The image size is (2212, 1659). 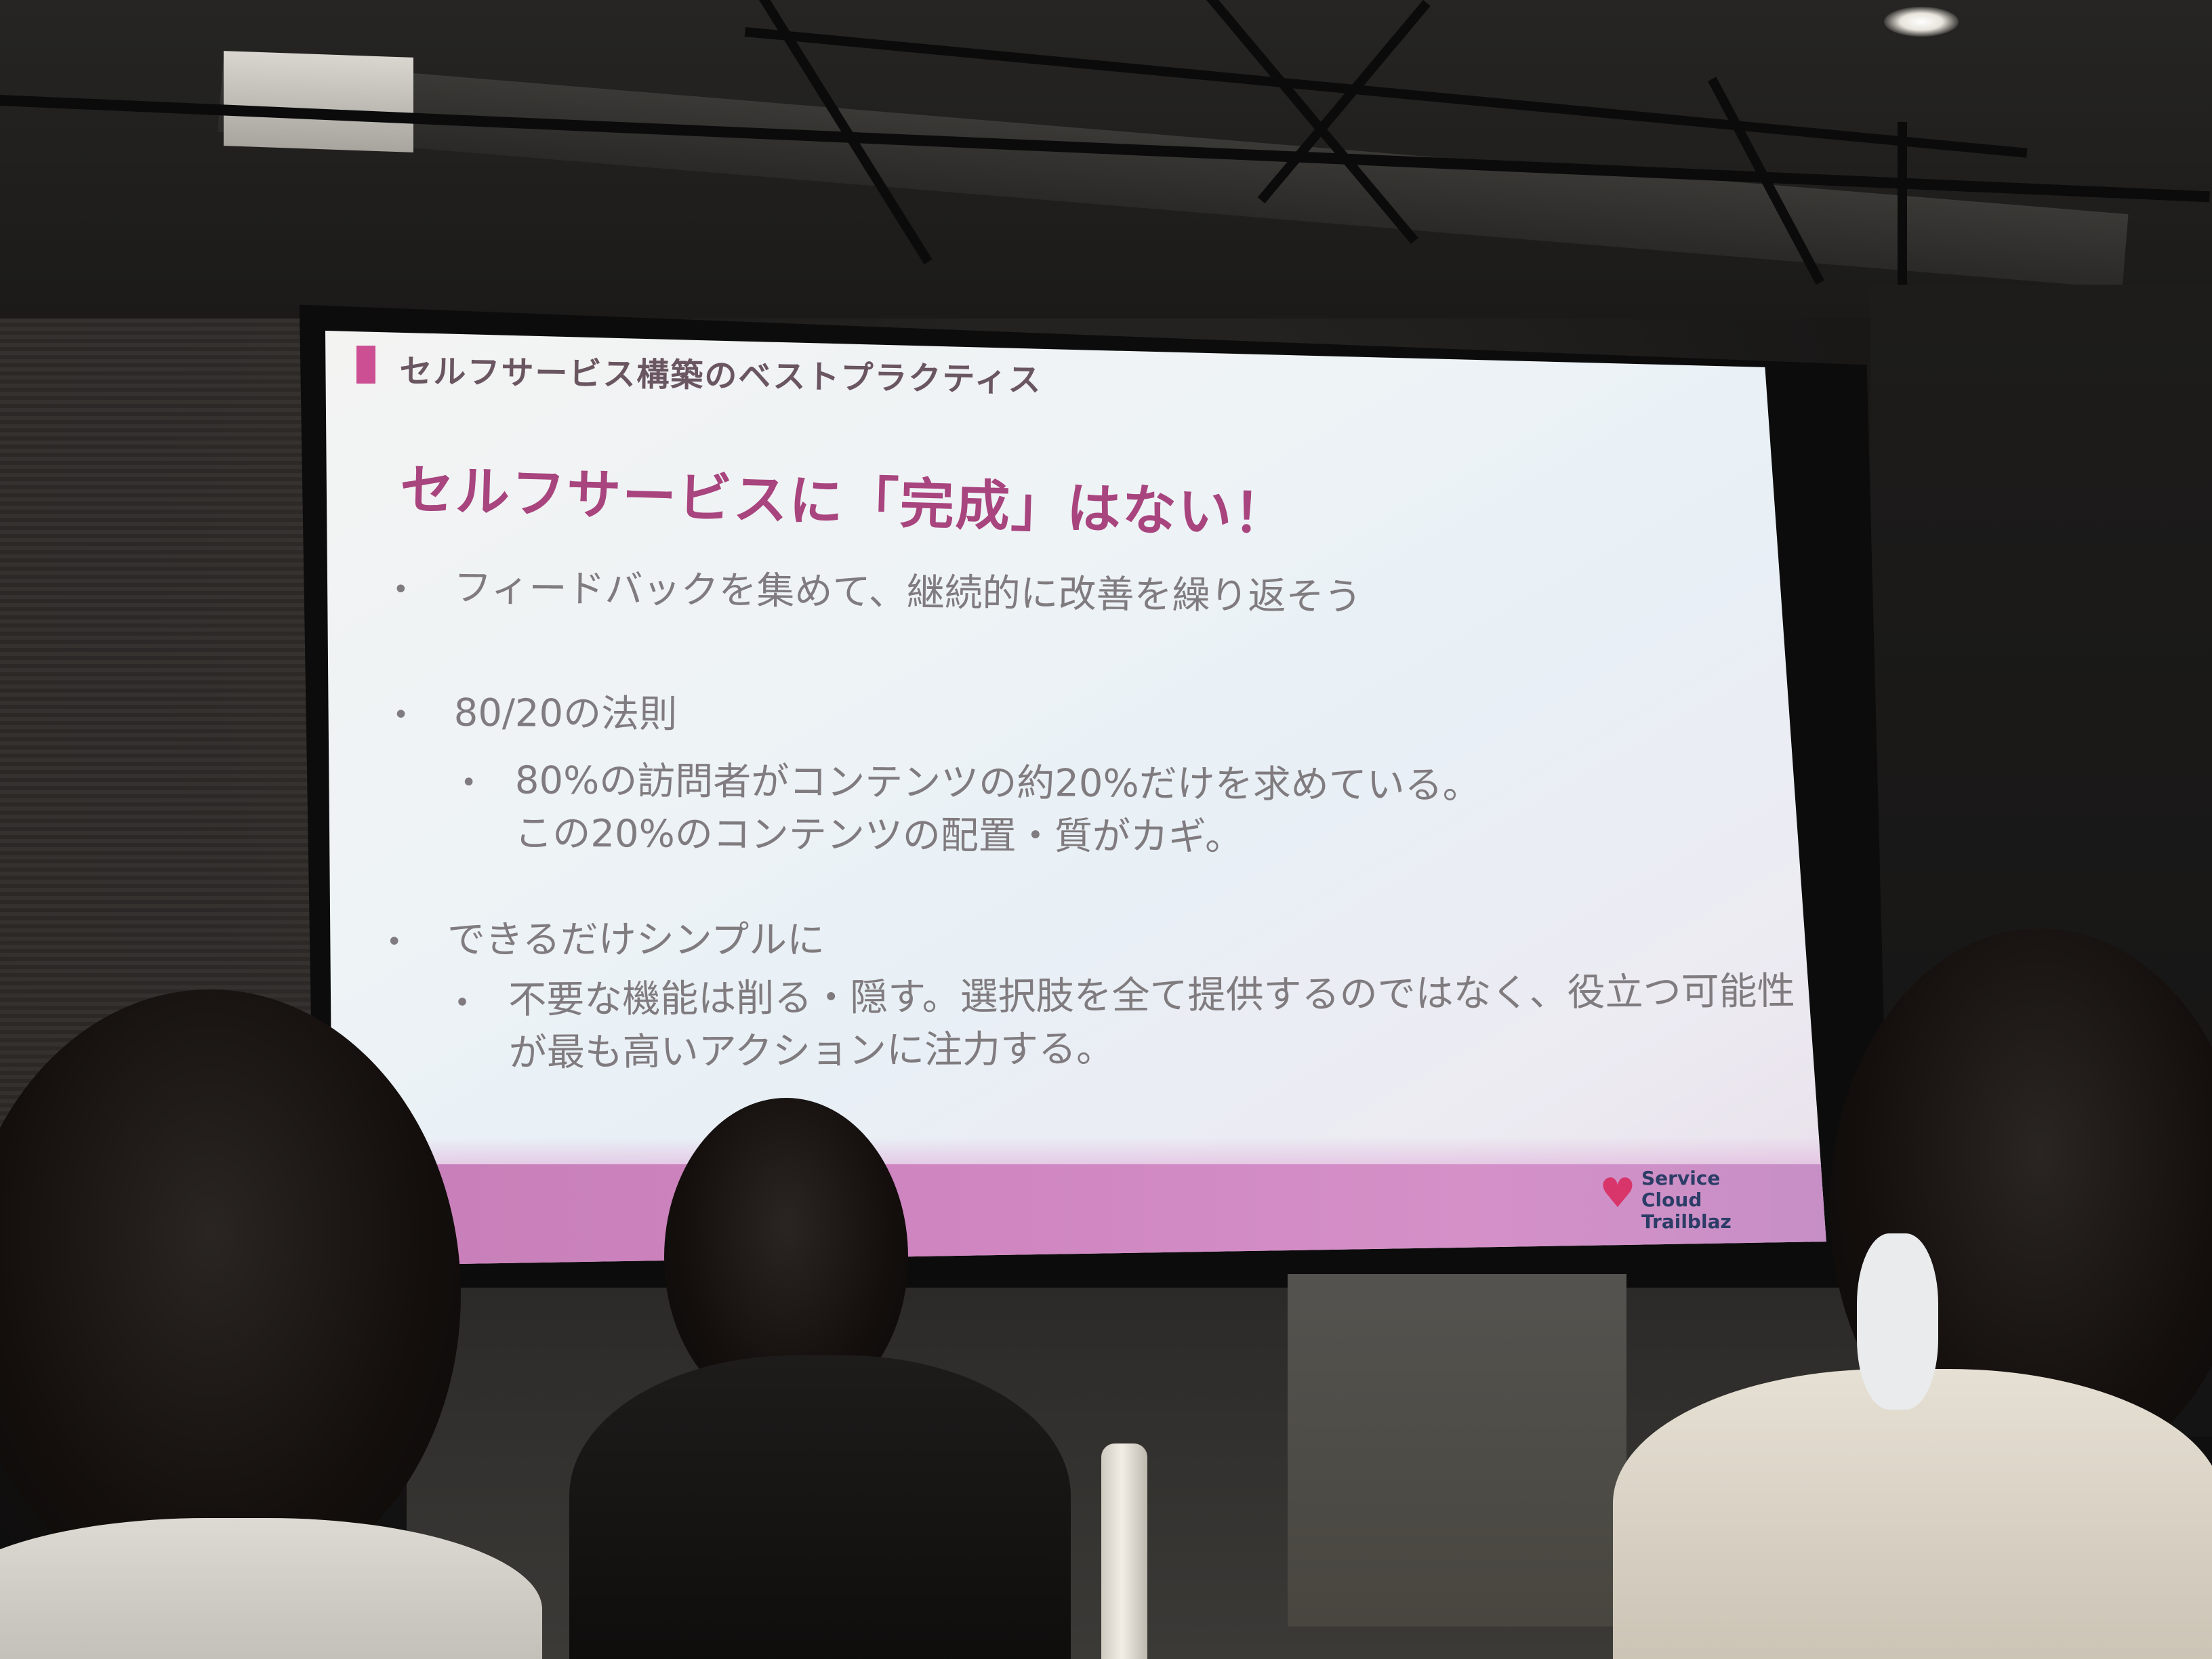 What do you see at coordinates (908, 592) in the screenshot?
I see `bullet-text: フィードバックを集めて、継続的に改善を繰り返そう` at bounding box center [908, 592].